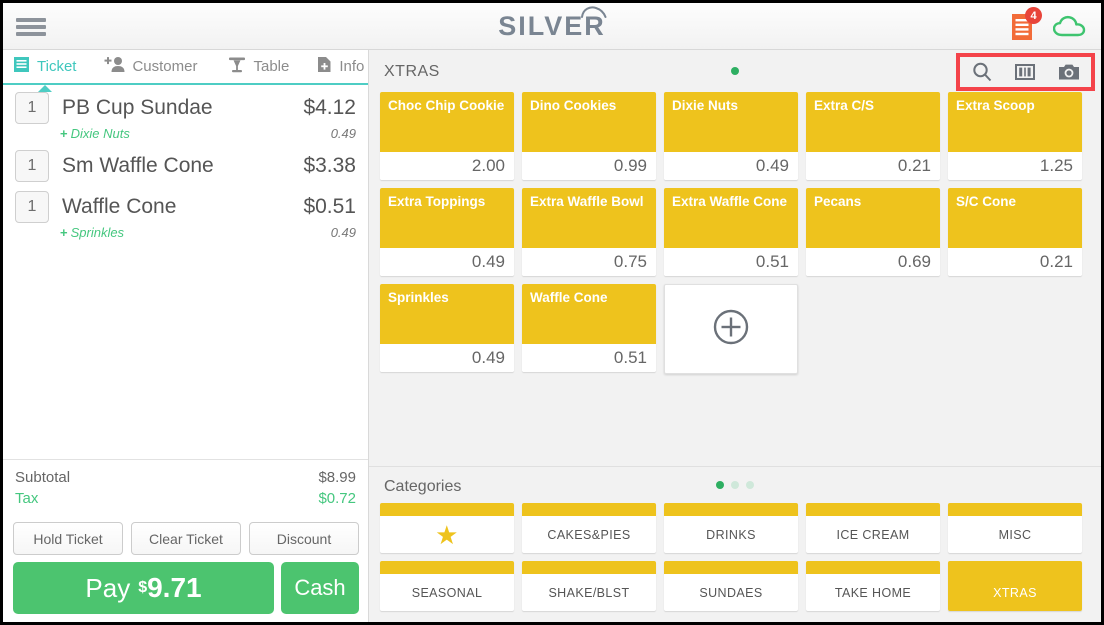 The width and height of the screenshot is (1104, 625). I want to click on tab-ticket: Ticket, so click(44, 71).